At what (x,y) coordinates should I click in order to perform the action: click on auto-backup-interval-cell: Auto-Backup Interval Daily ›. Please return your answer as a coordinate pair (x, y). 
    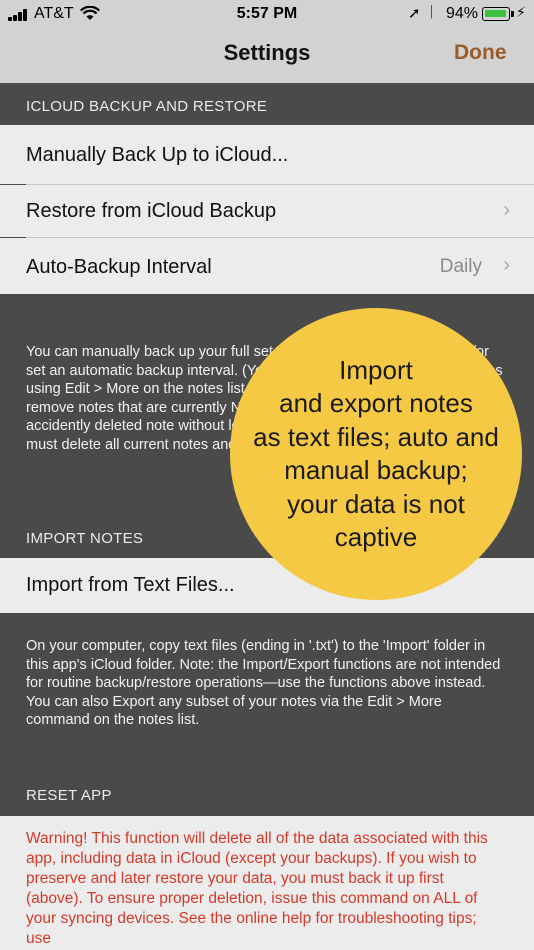
    Looking at the image, I should click on (267, 266).